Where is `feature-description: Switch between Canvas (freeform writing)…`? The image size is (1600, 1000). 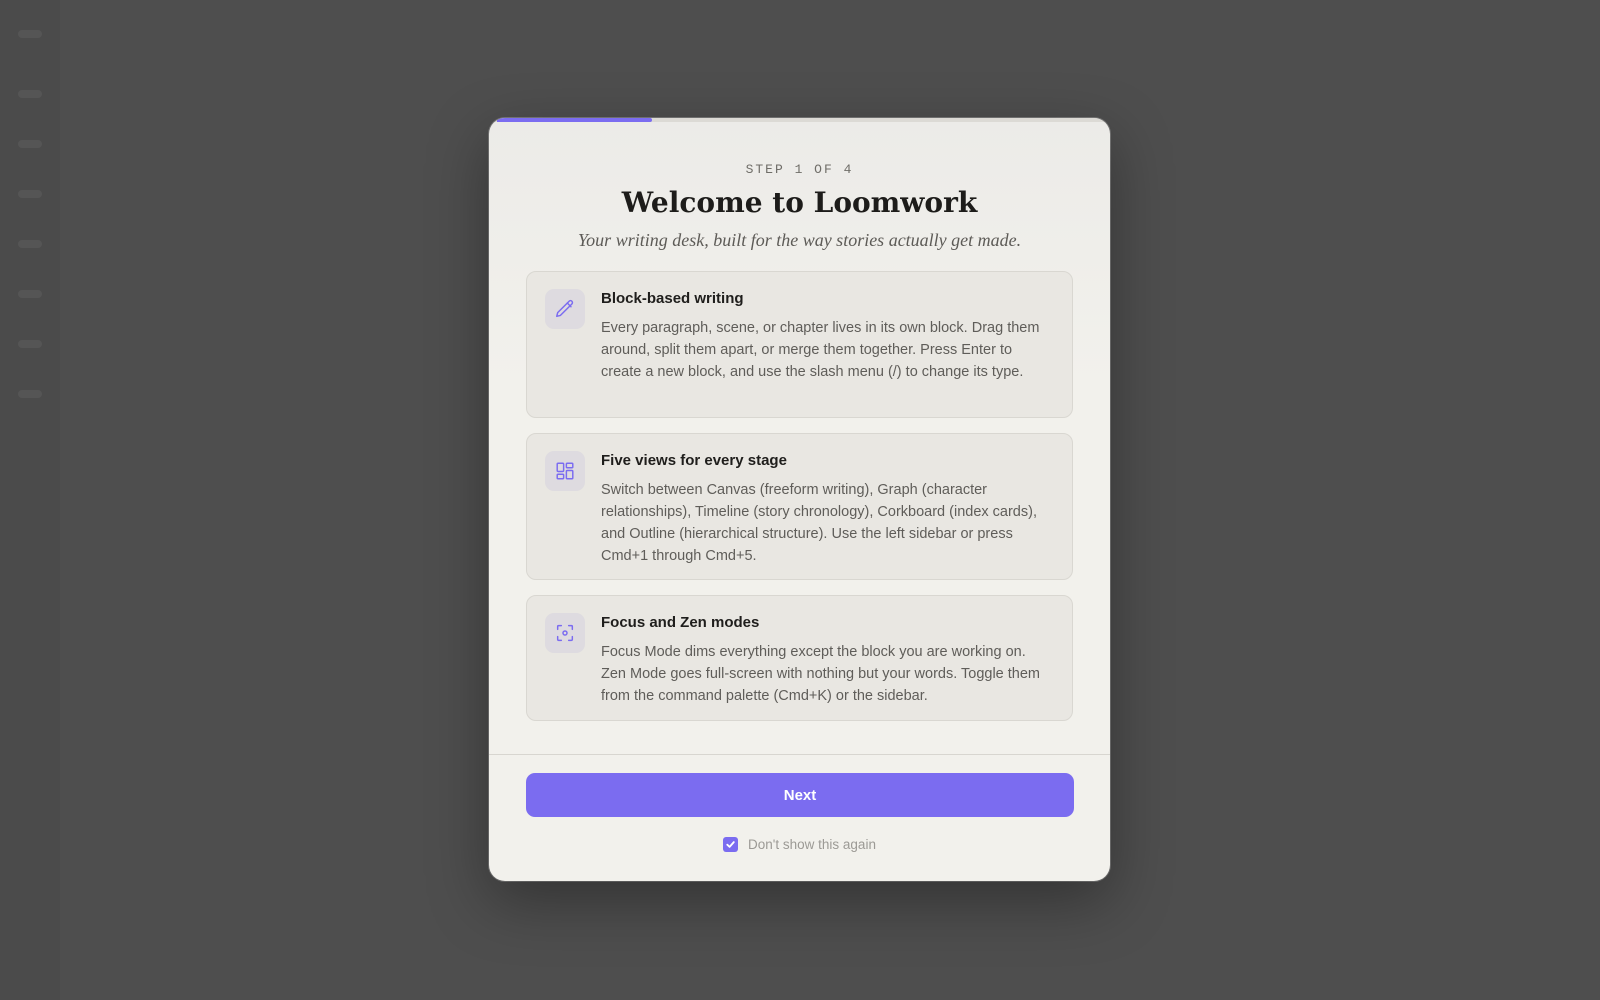 feature-description: Switch between Canvas (freeform writing)… is located at coordinates (819, 523).